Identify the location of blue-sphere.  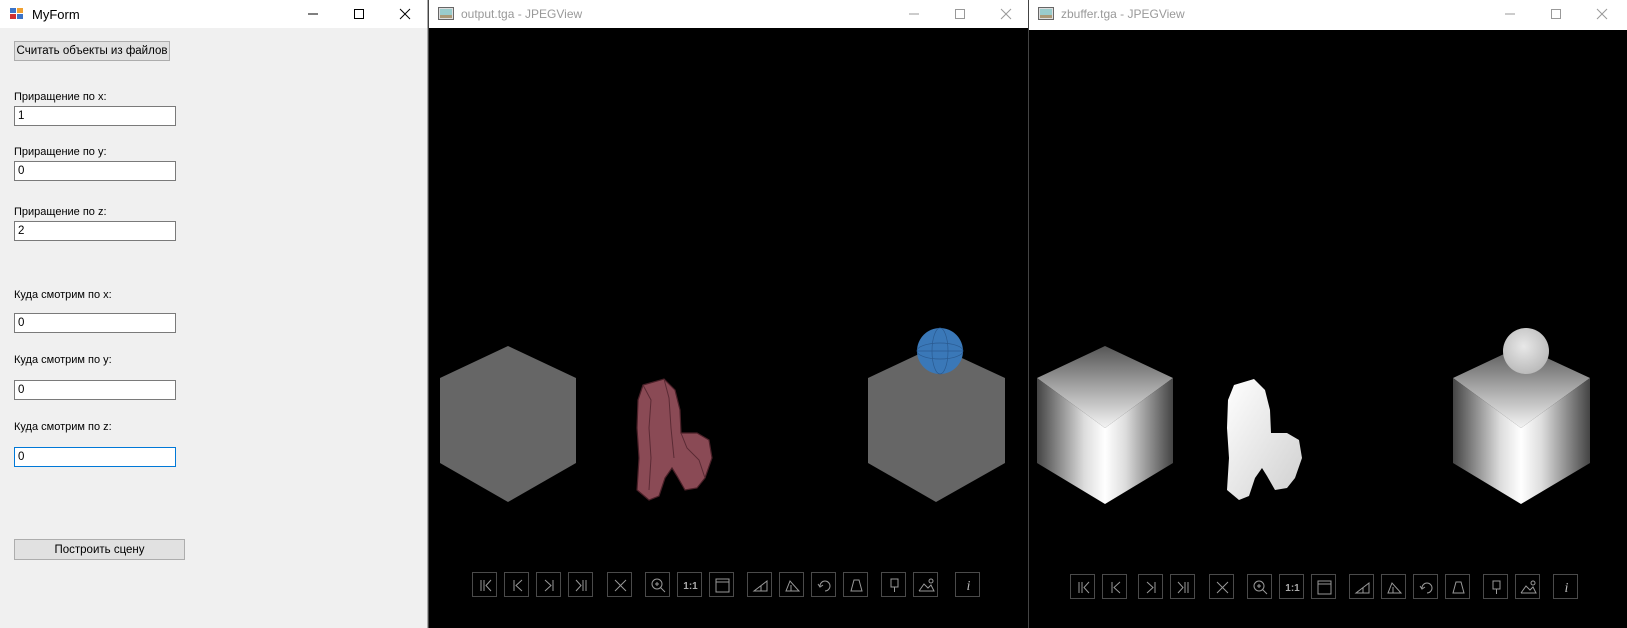
(940, 351).